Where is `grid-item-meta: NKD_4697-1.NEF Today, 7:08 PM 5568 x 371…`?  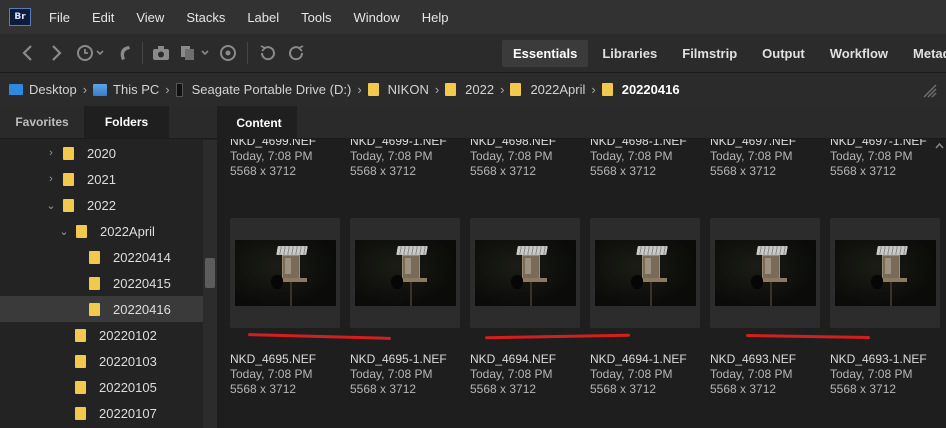 grid-item-meta: NKD_4697-1.NEF Today, 7:08 PM 5568 x 371… is located at coordinates (888, 159).